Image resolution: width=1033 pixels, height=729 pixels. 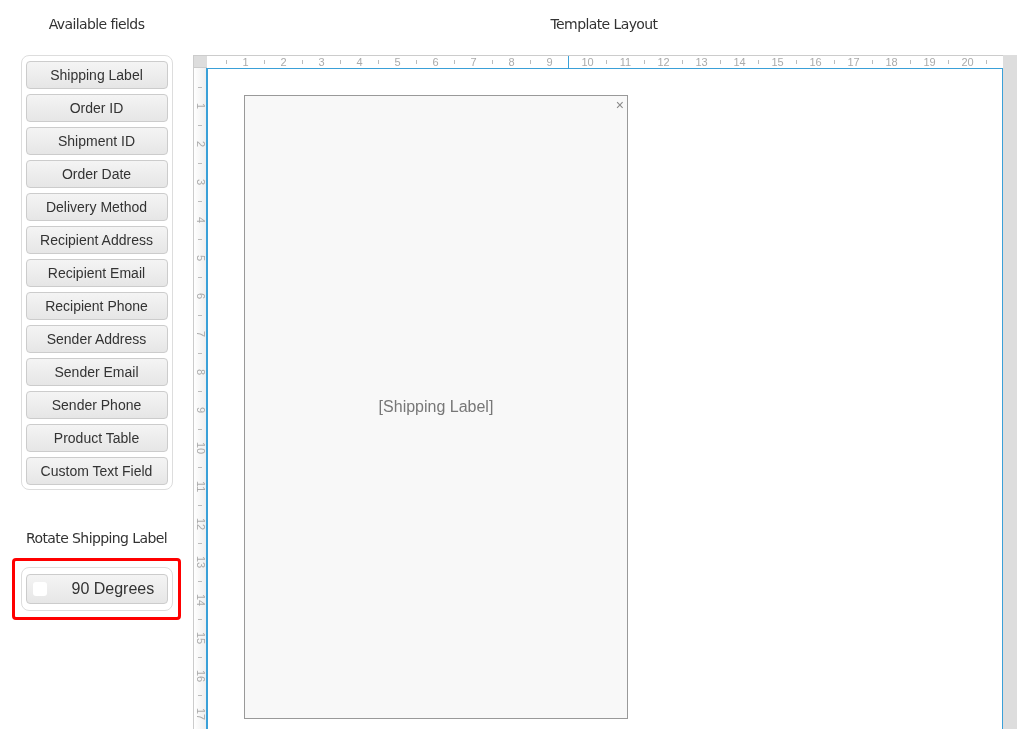 I want to click on field-button: Order ID, so click(x=96, y=108).